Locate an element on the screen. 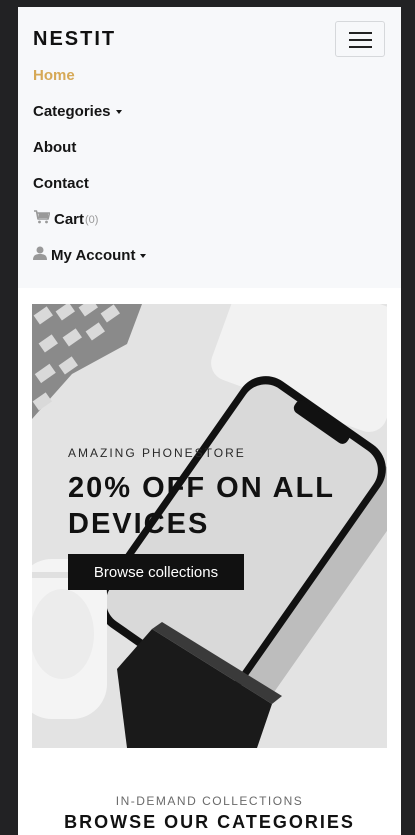  nav-item-label: About is located at coordinates (55, 147).